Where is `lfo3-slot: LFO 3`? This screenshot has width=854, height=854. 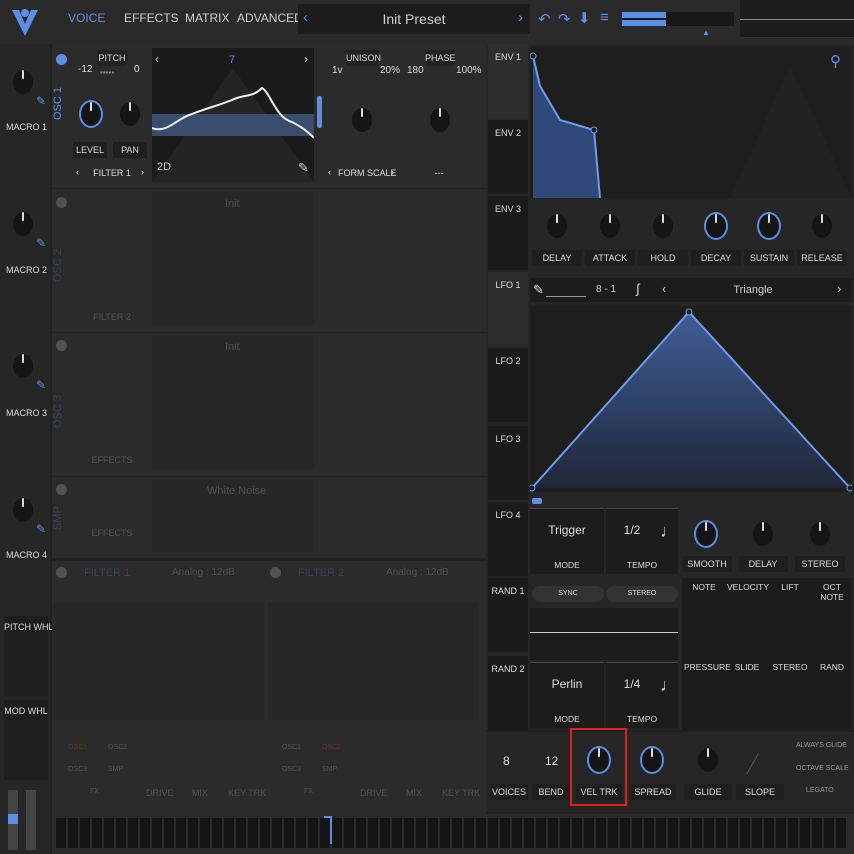 lfo3-slot: LFO 3 is located at coordinates (508, 463).